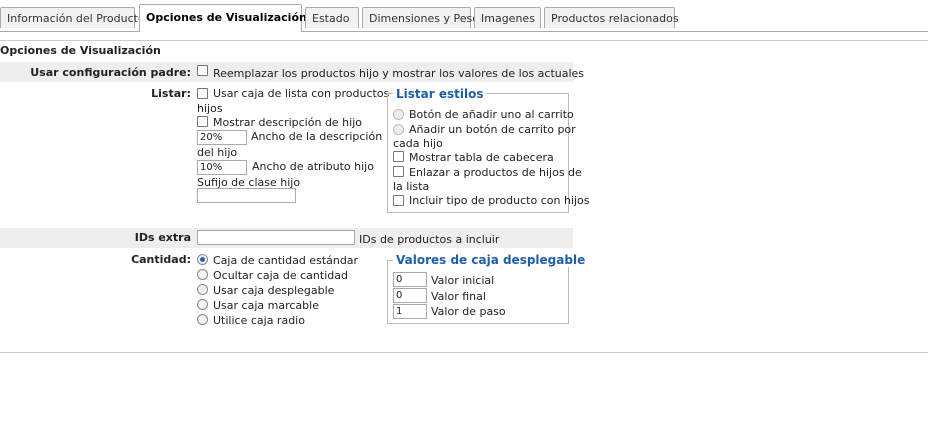 The height and width of the screenshot is (441, 928). Describe the element at coordinates (162, 237) in the screenshot. I see `extra-ids-label: IDs extra` at that location.